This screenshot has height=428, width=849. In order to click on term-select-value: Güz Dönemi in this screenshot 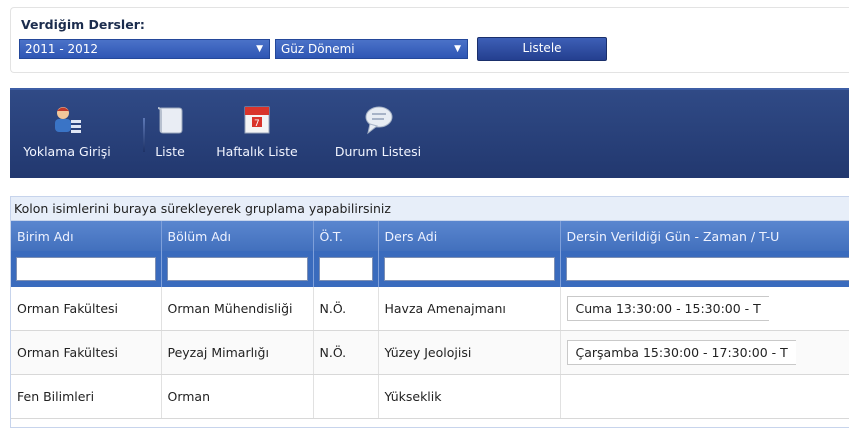, I will do `click(318, 49)`.